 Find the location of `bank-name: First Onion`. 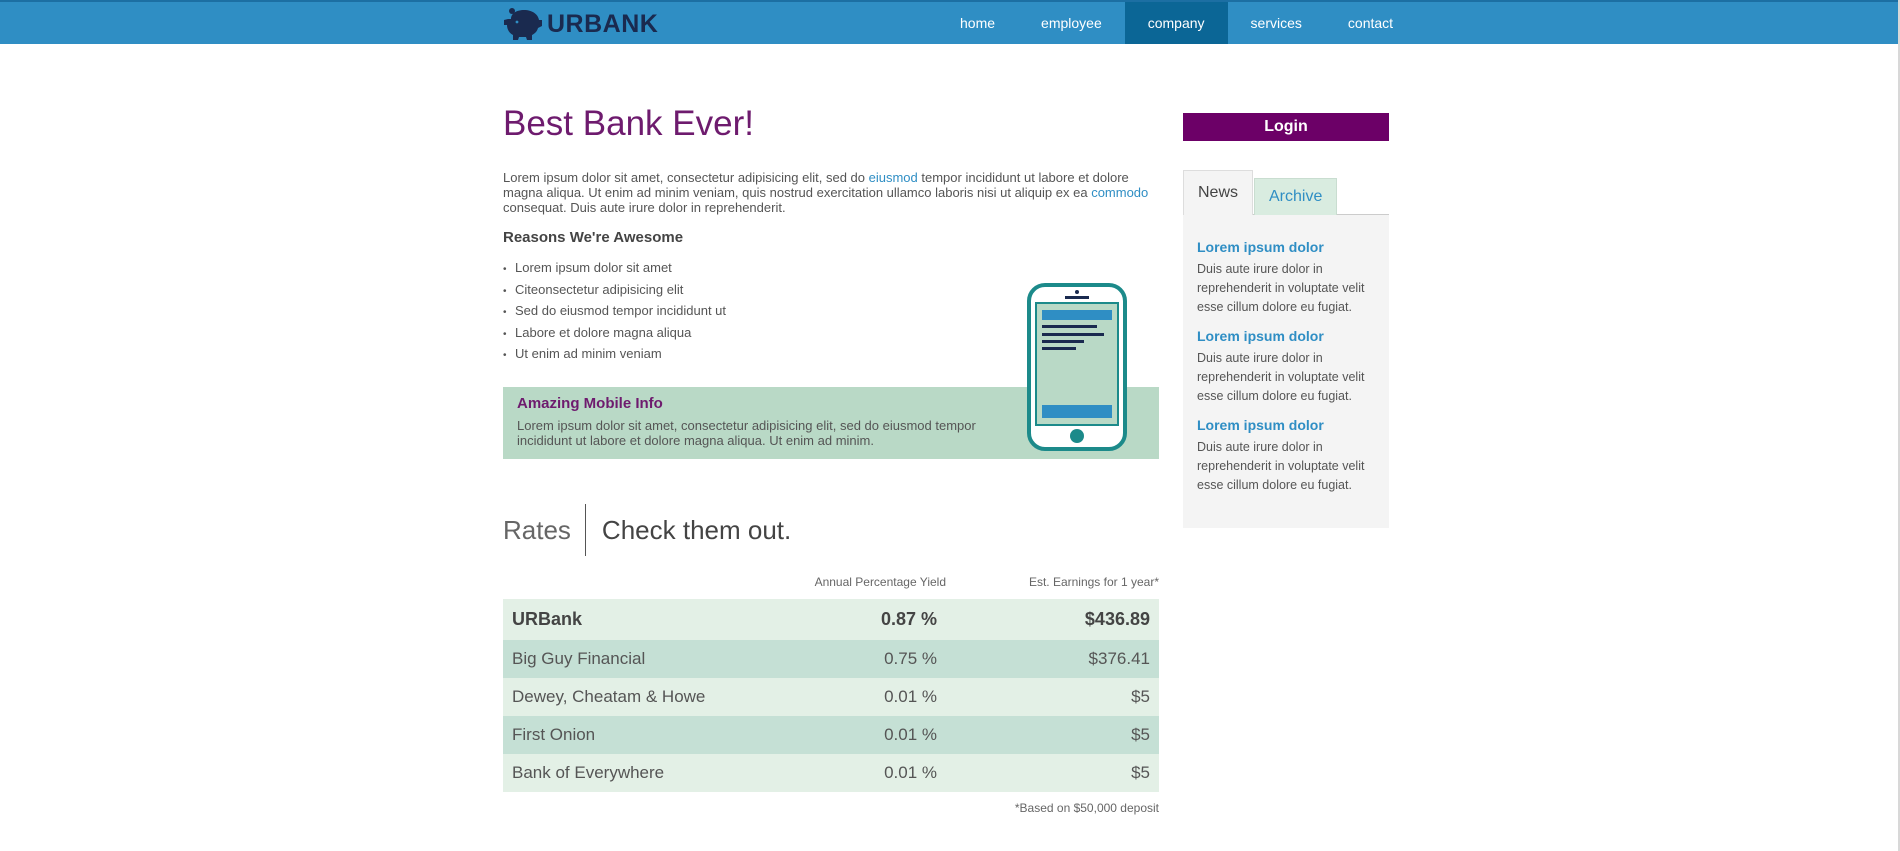

bank-name: First Onion is located at coordinates (554, 734).